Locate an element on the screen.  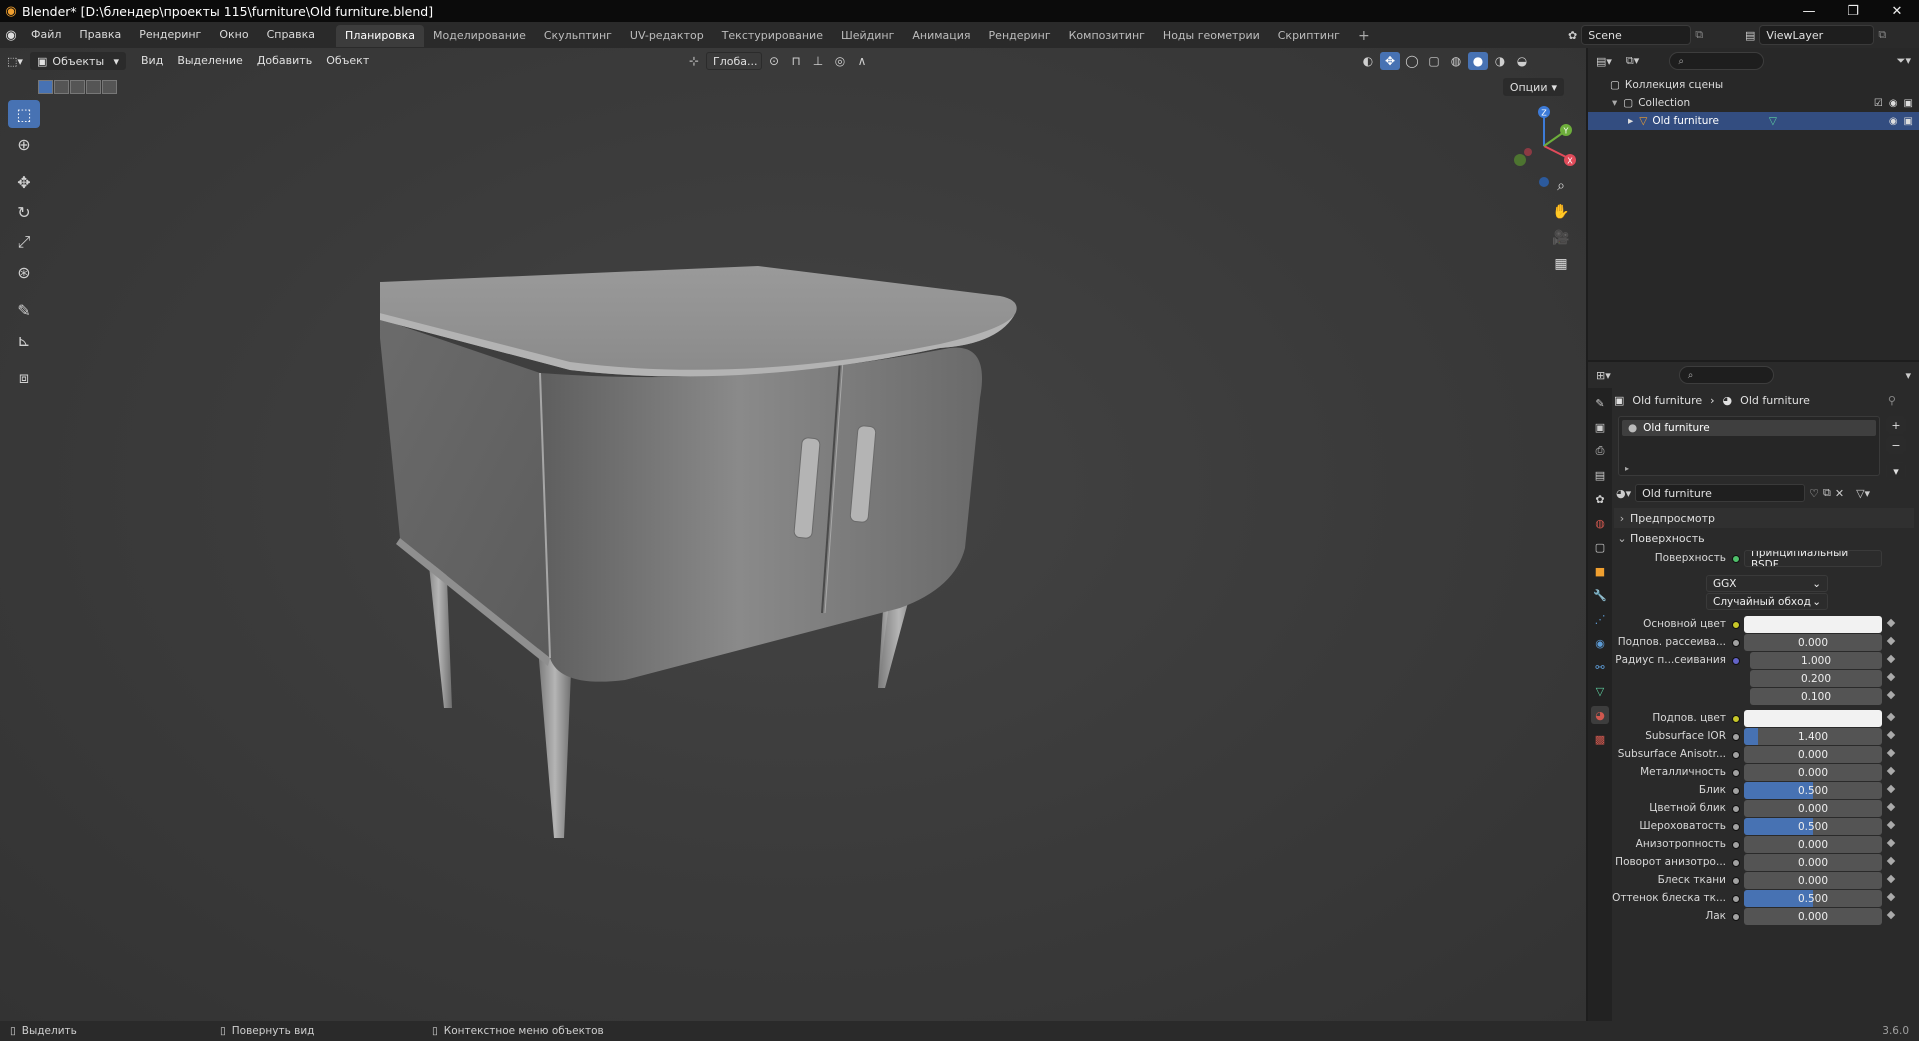
maximize-button: ❐ is located at coordinates (1853, 11).